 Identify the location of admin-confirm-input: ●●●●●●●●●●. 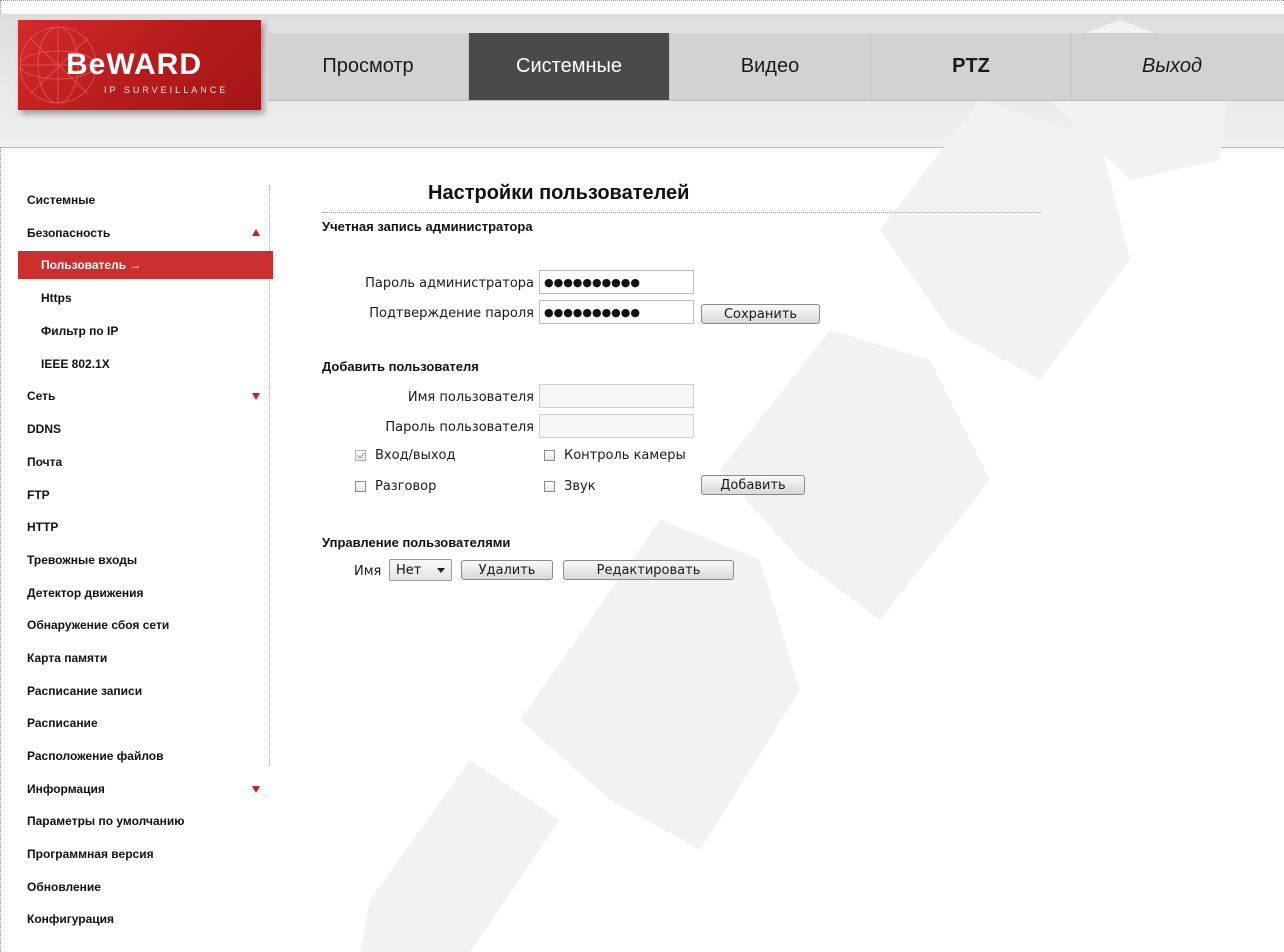
(616, 312).